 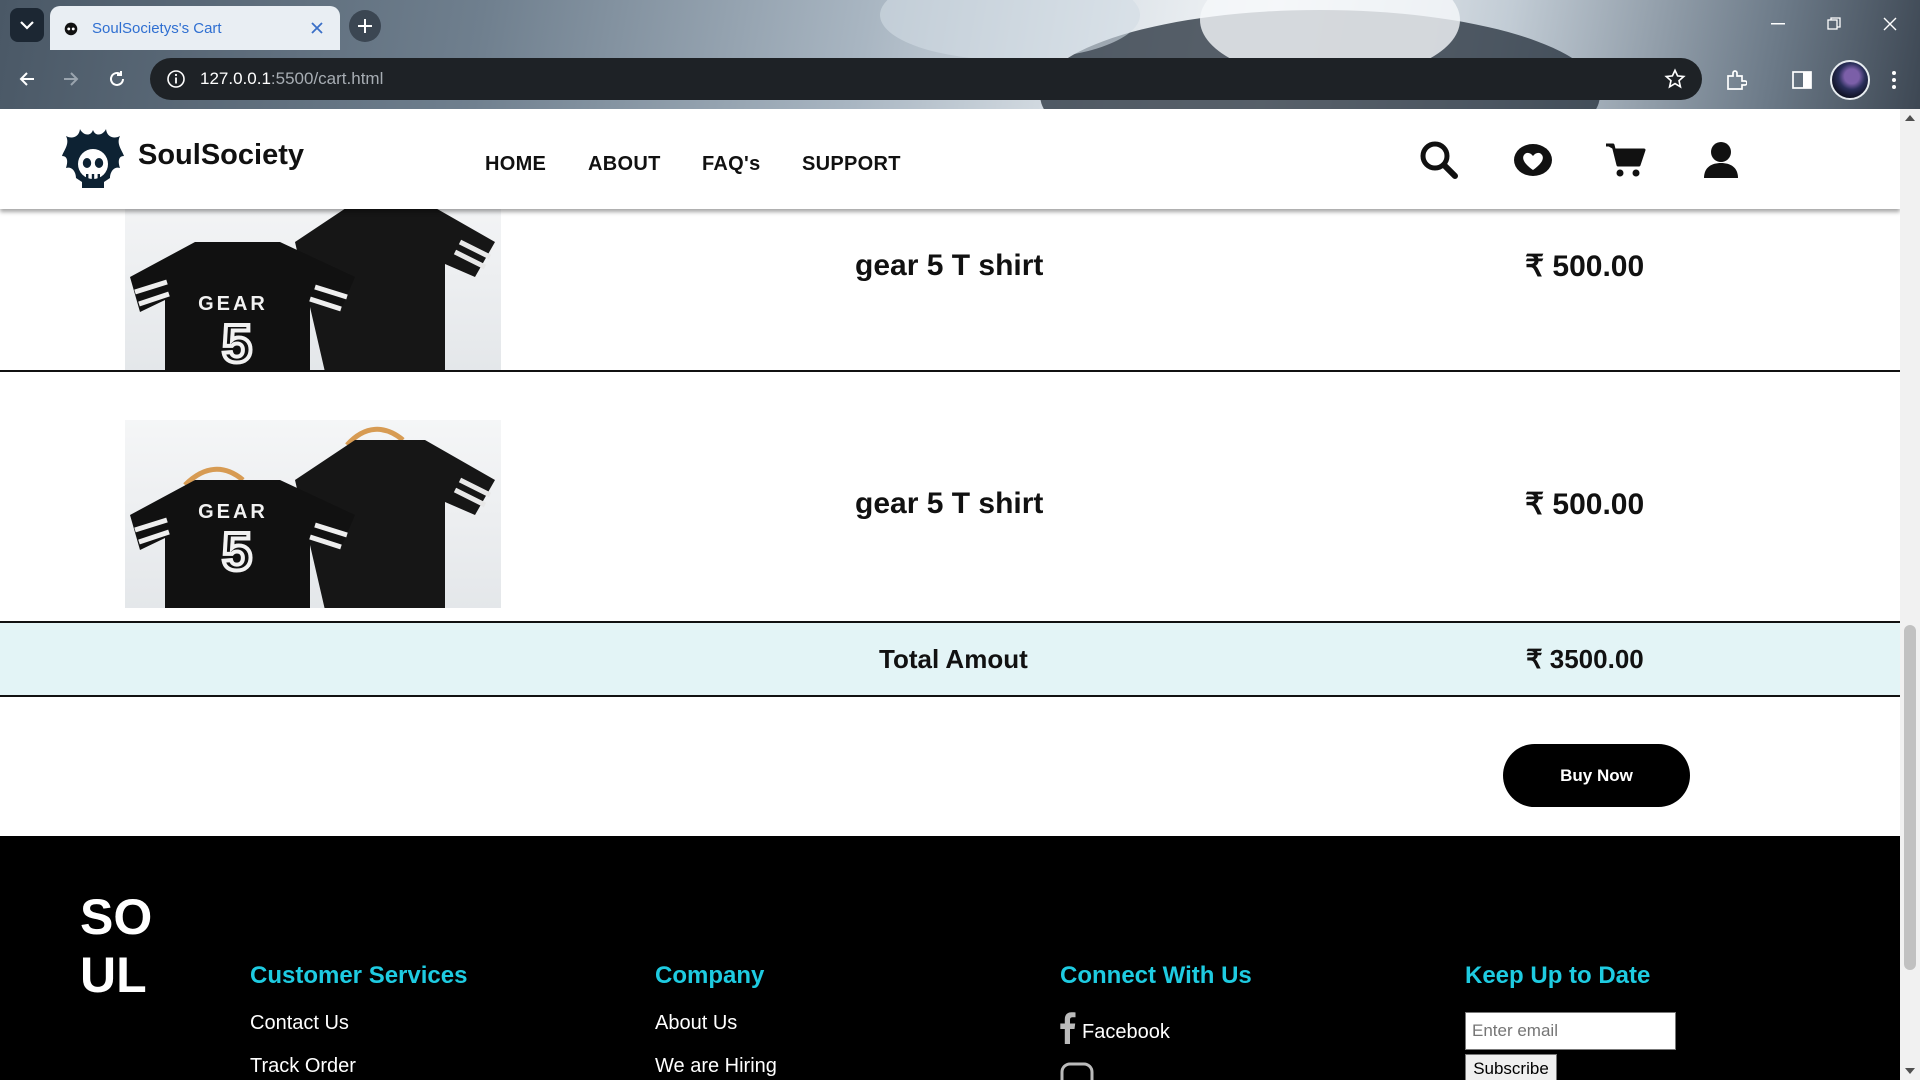 I want to click on svg-text: UL, so click(x=113, y=974).